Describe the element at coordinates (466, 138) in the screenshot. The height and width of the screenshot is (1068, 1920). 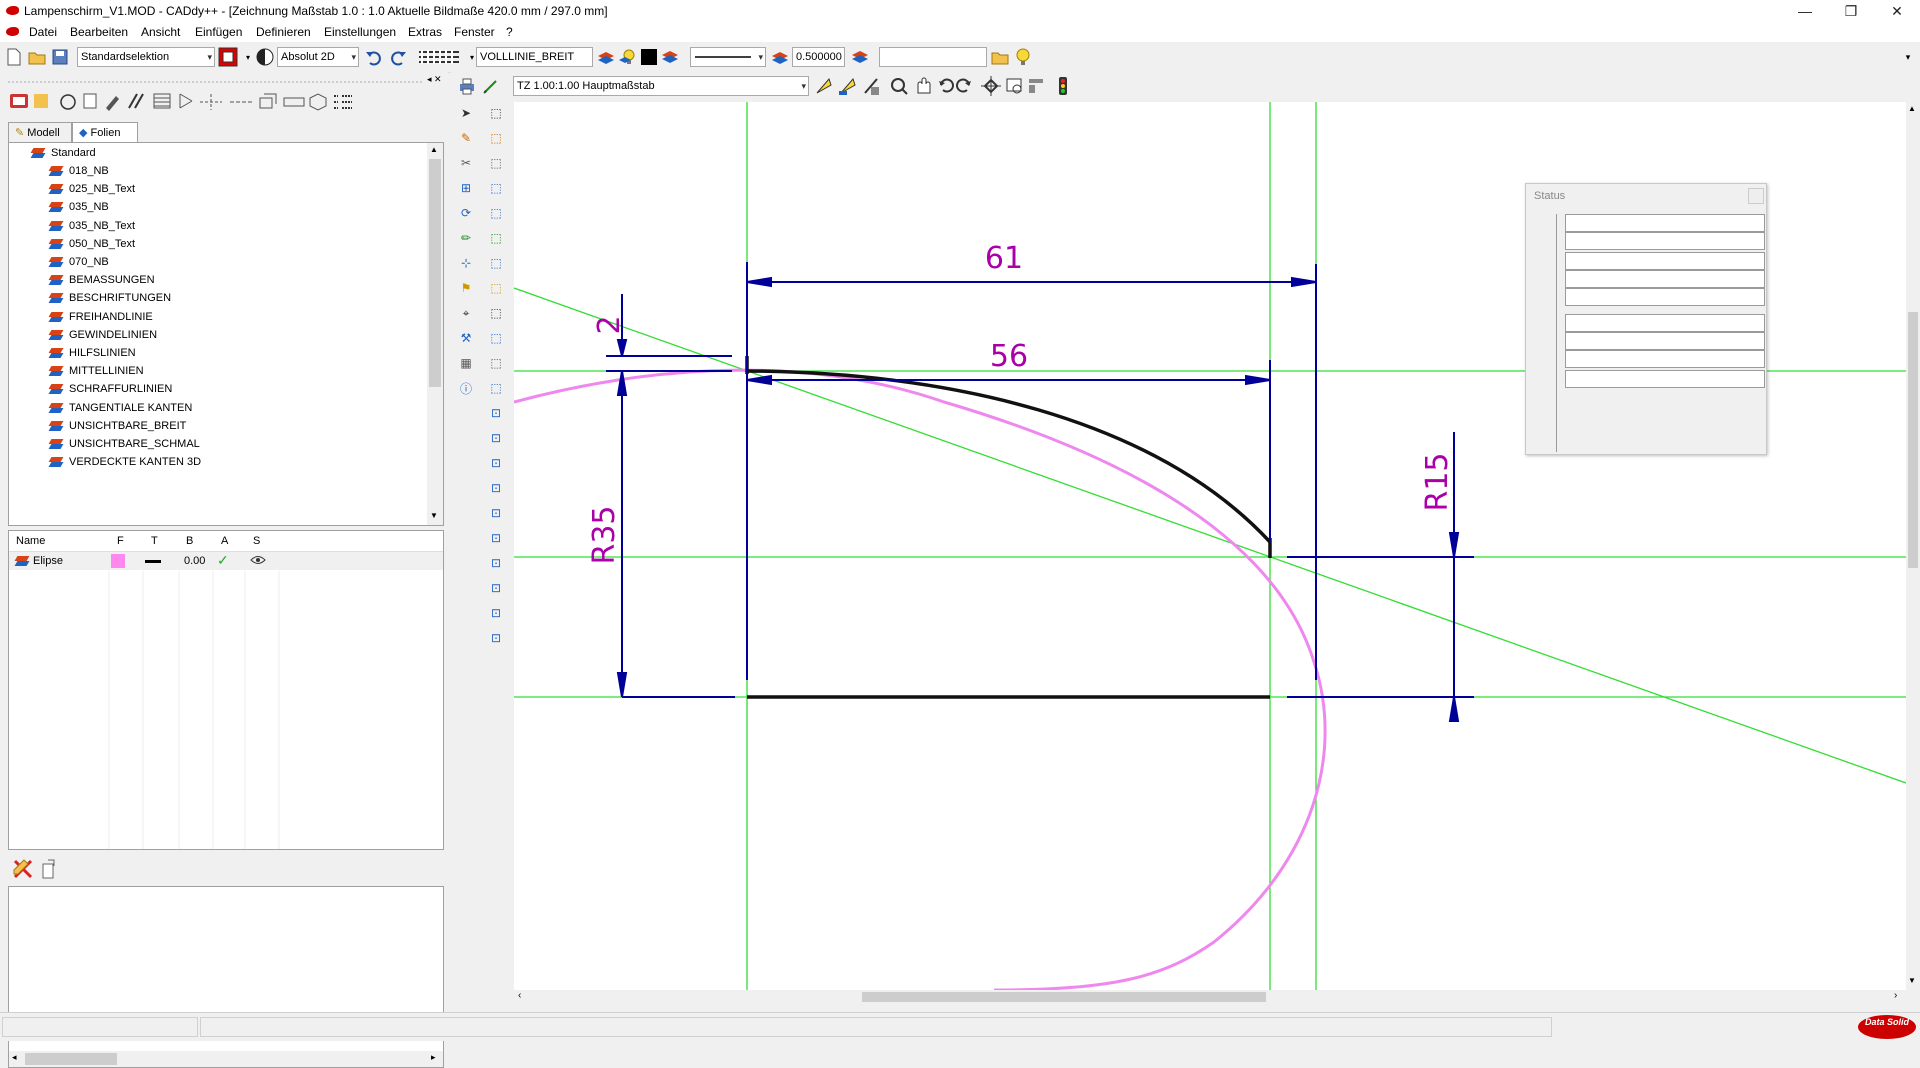
I see `draw-tool-icon: ✎` at that location.